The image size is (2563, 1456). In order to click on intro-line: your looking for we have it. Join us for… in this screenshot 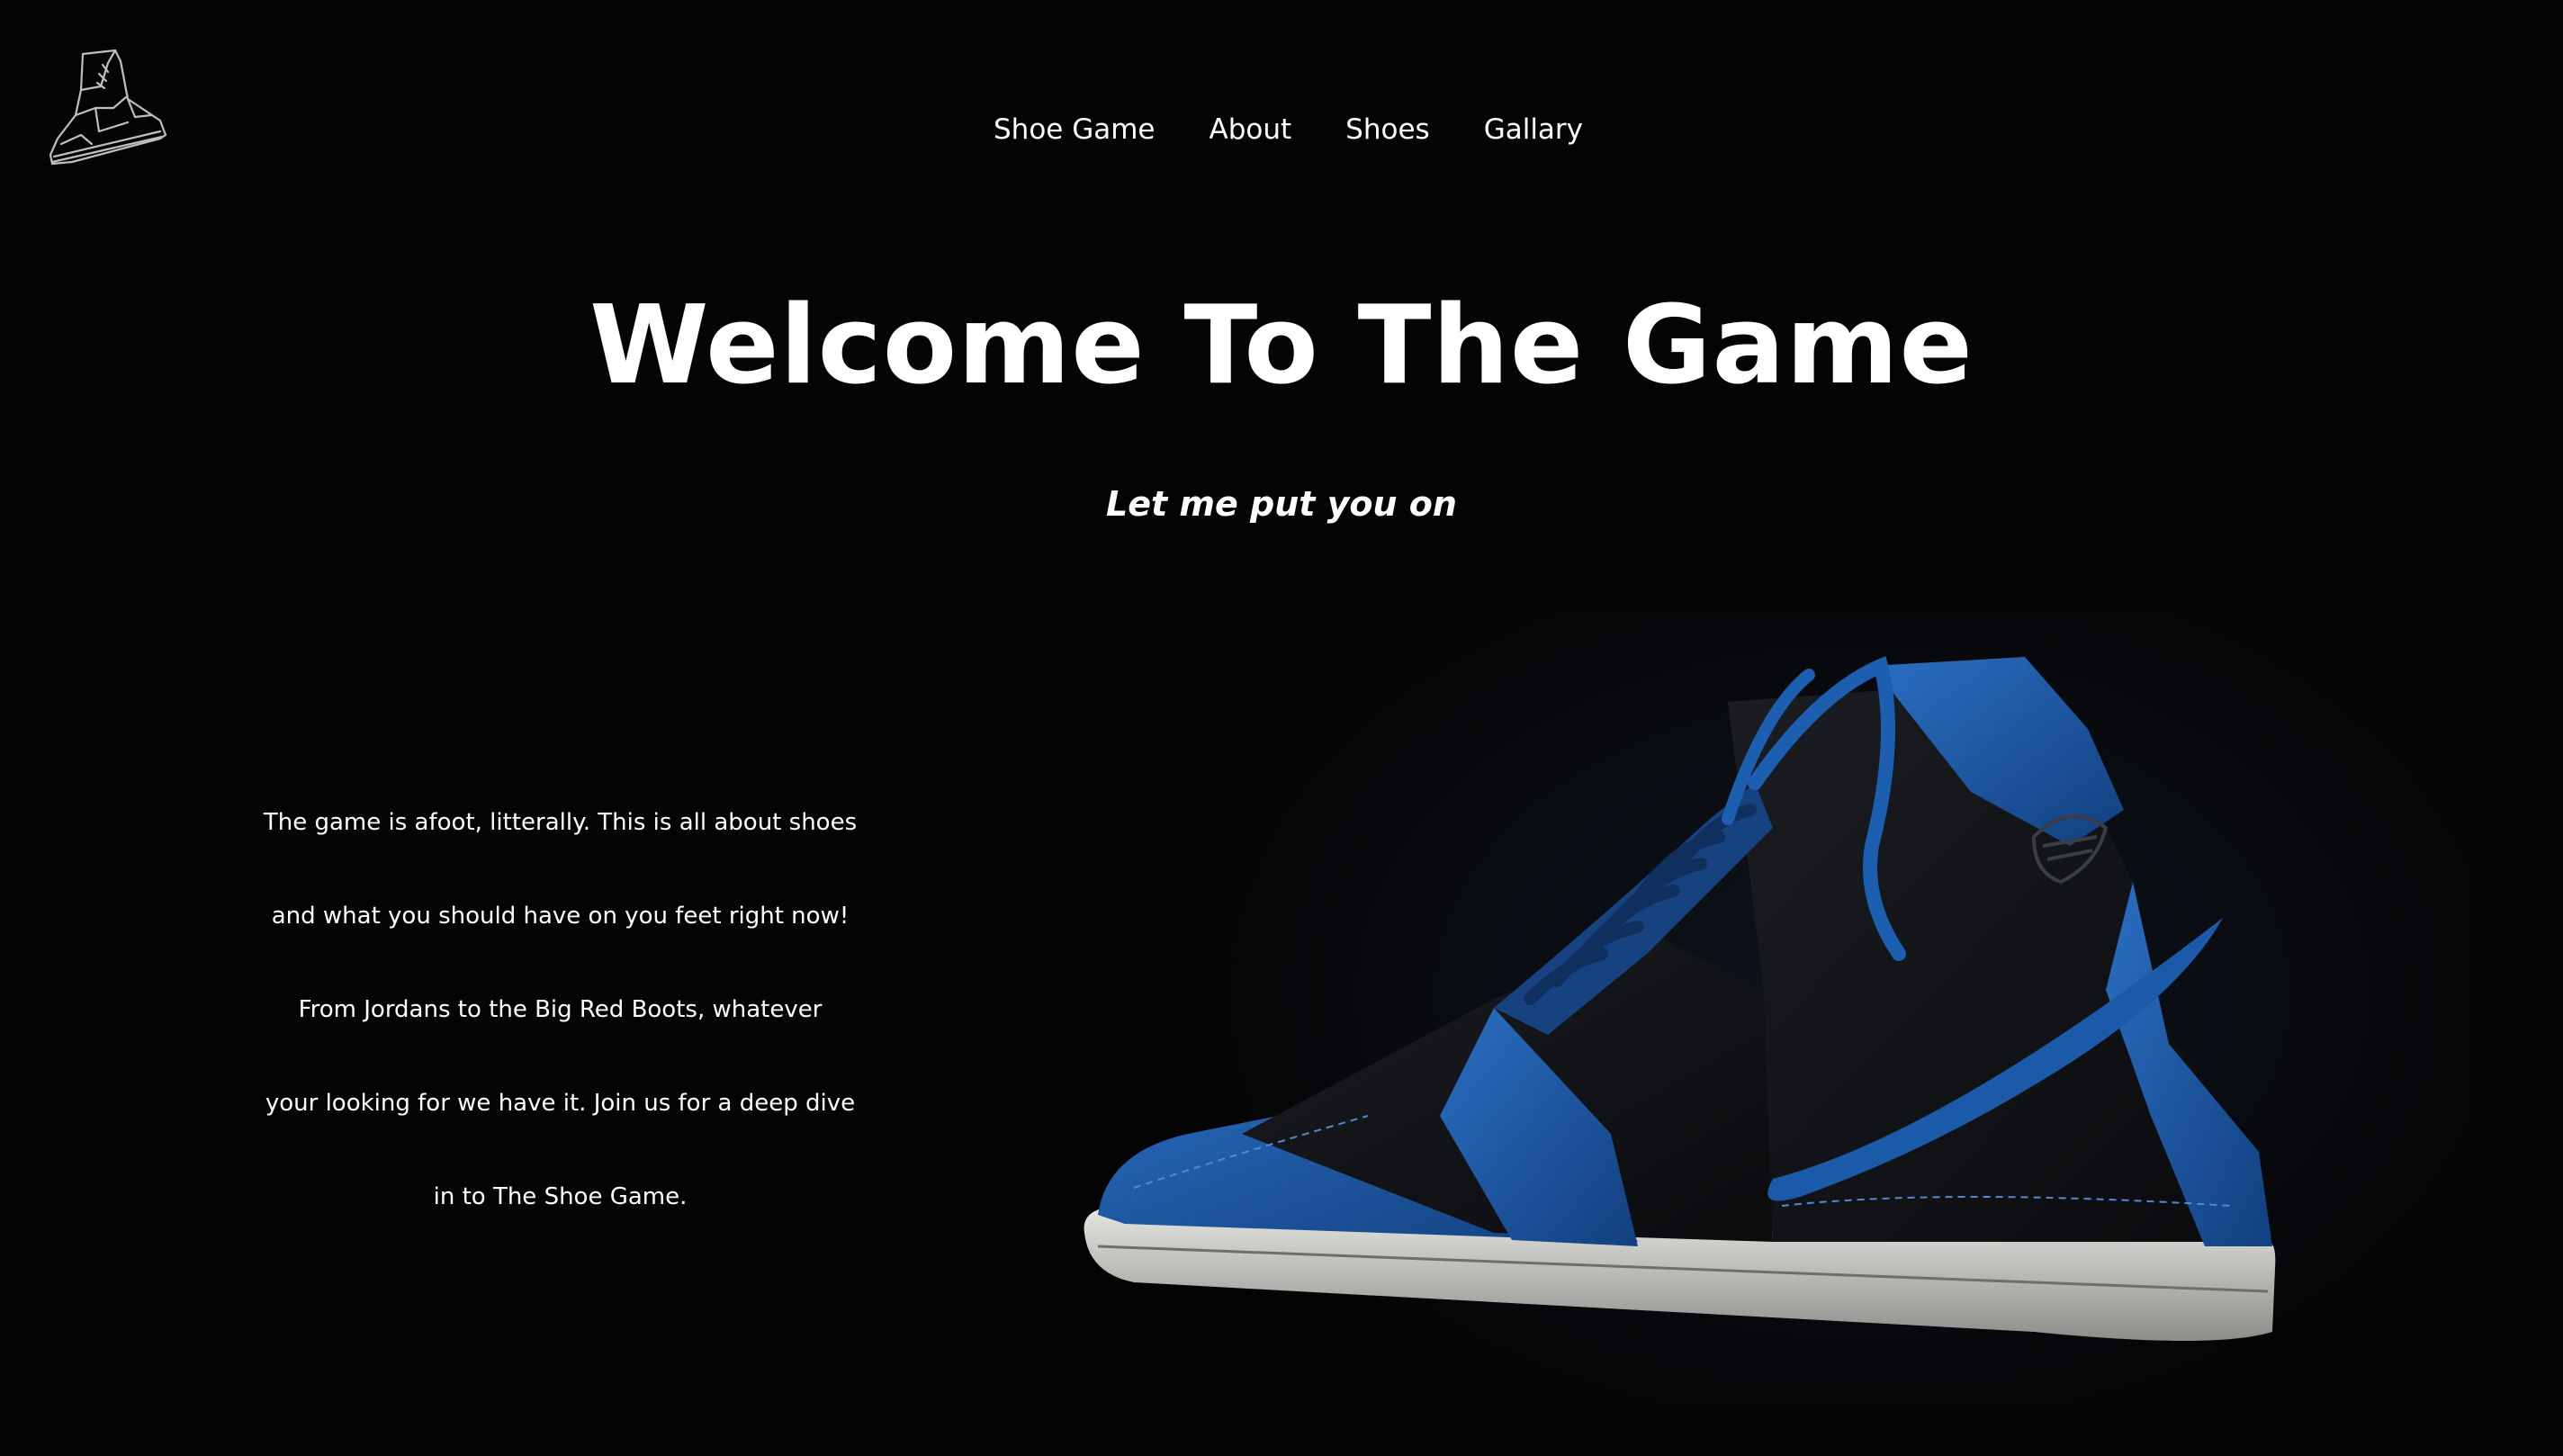, I will do `click(560, 1103)`.